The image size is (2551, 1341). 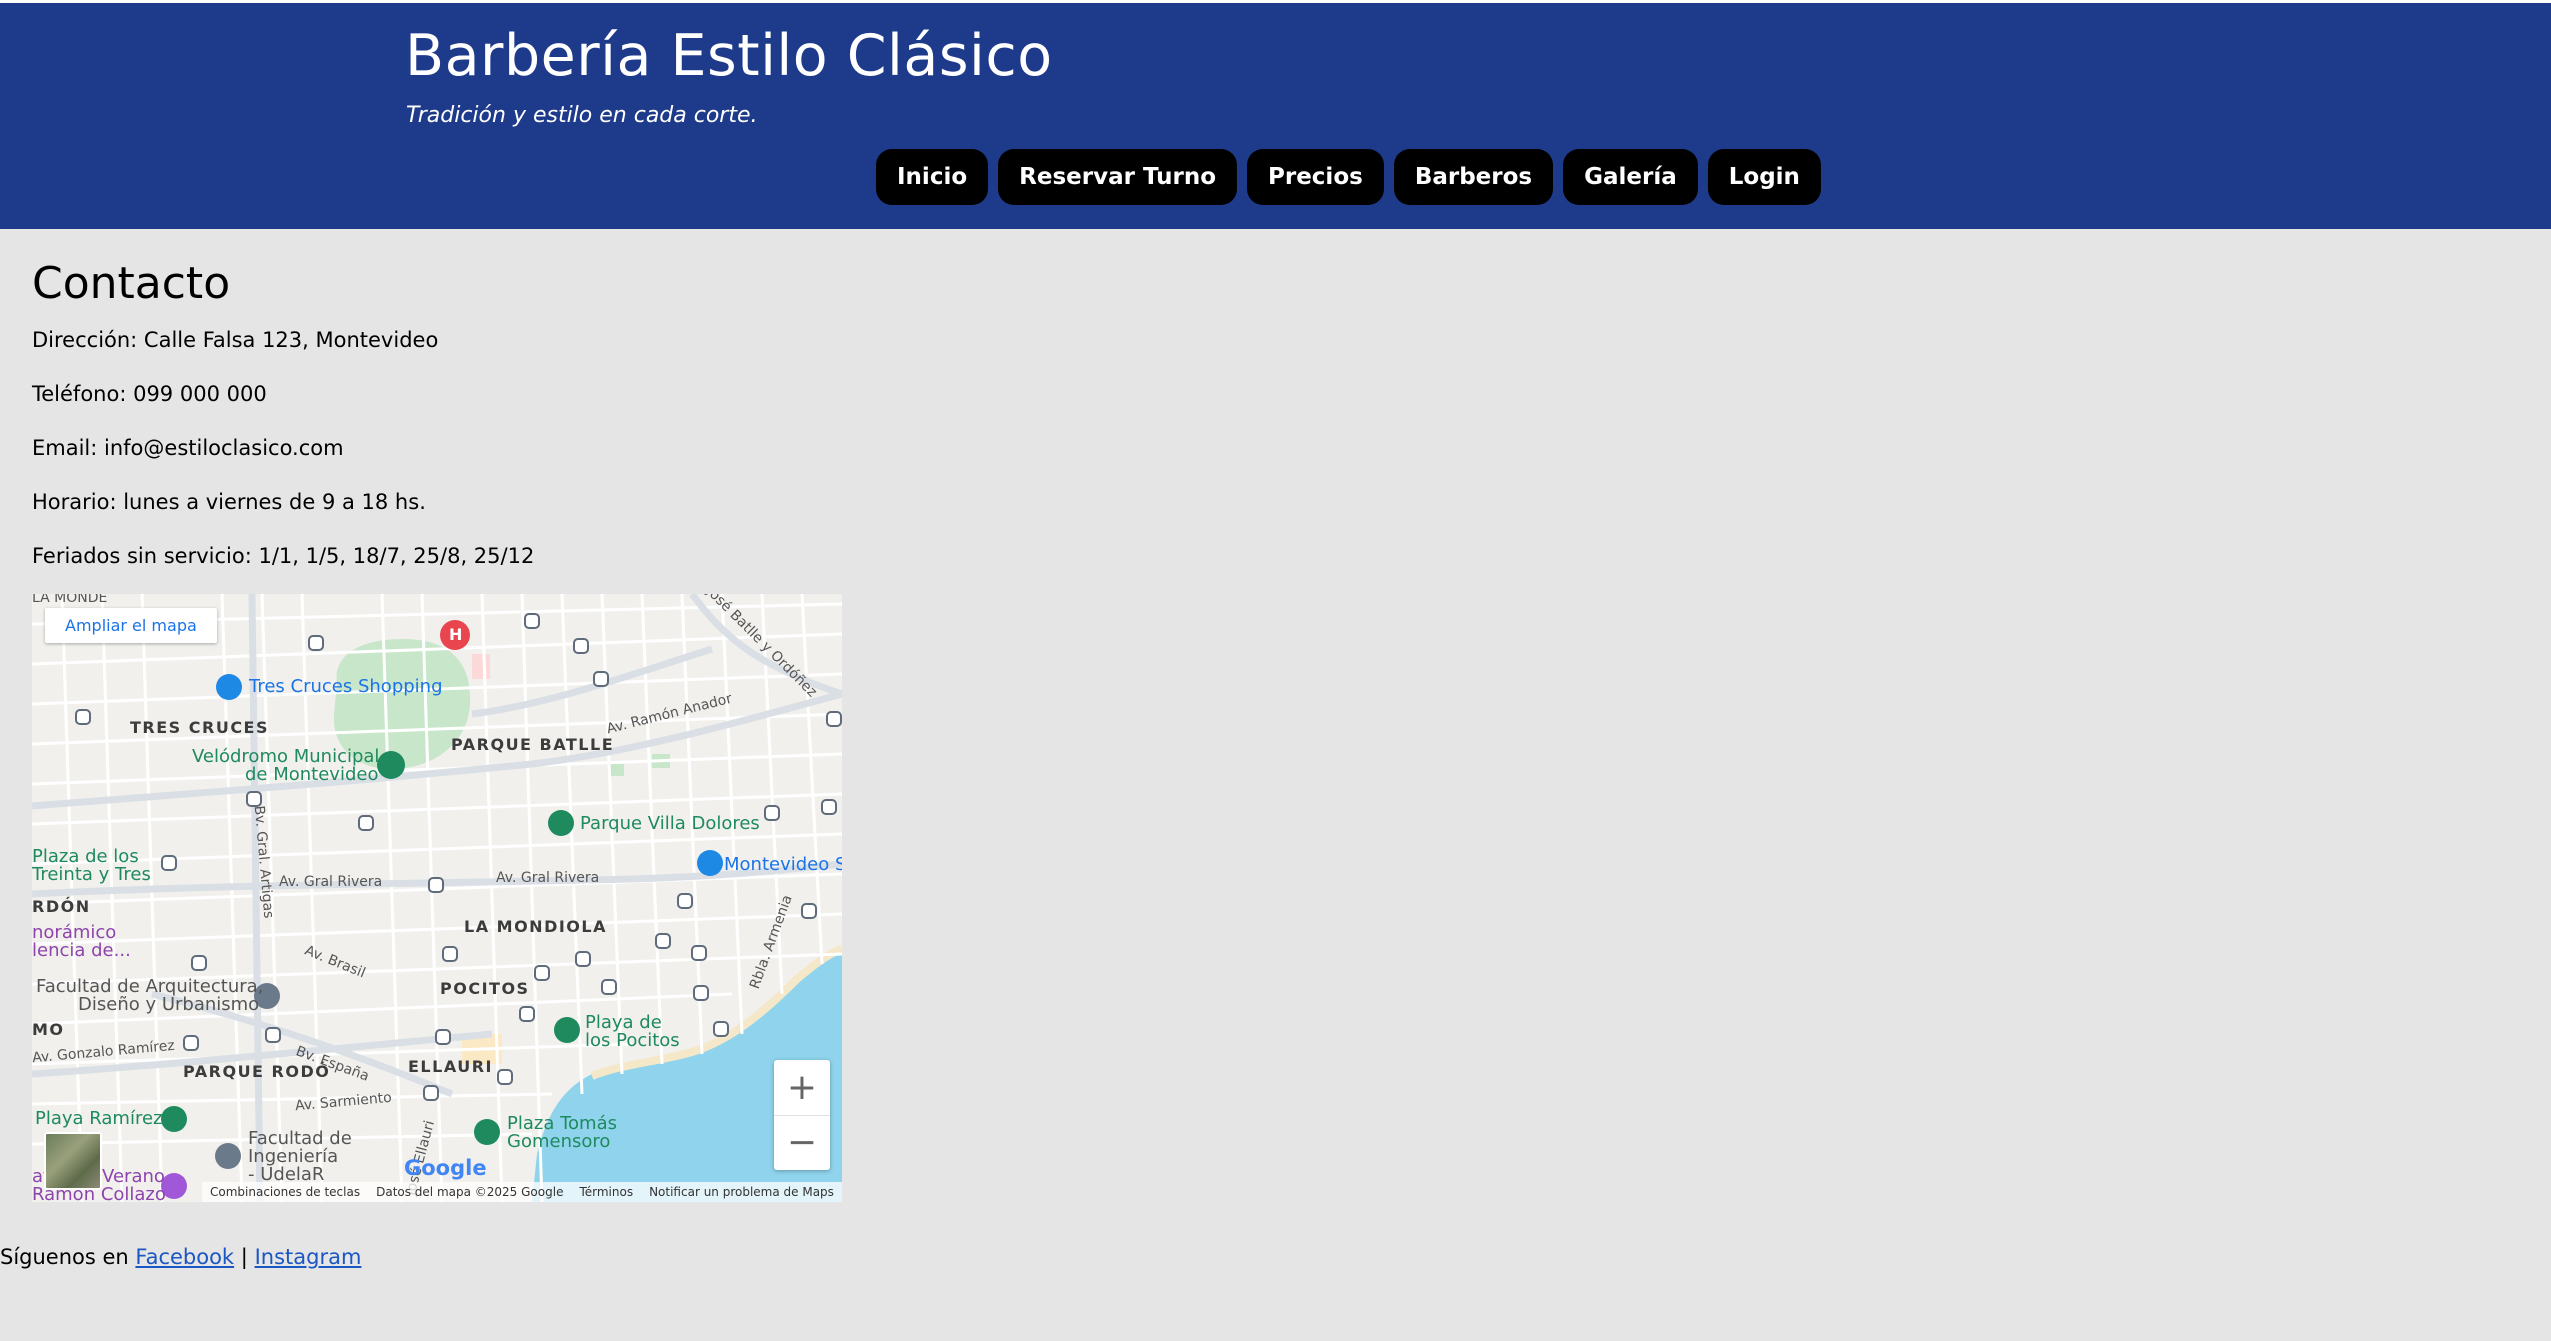 What do you see at coordinates (229, 502) in the screenshot?
I see `contact-hours: Horario: lunes a viernes de 9 a 18 hs.` at bounding box center [229, 502].